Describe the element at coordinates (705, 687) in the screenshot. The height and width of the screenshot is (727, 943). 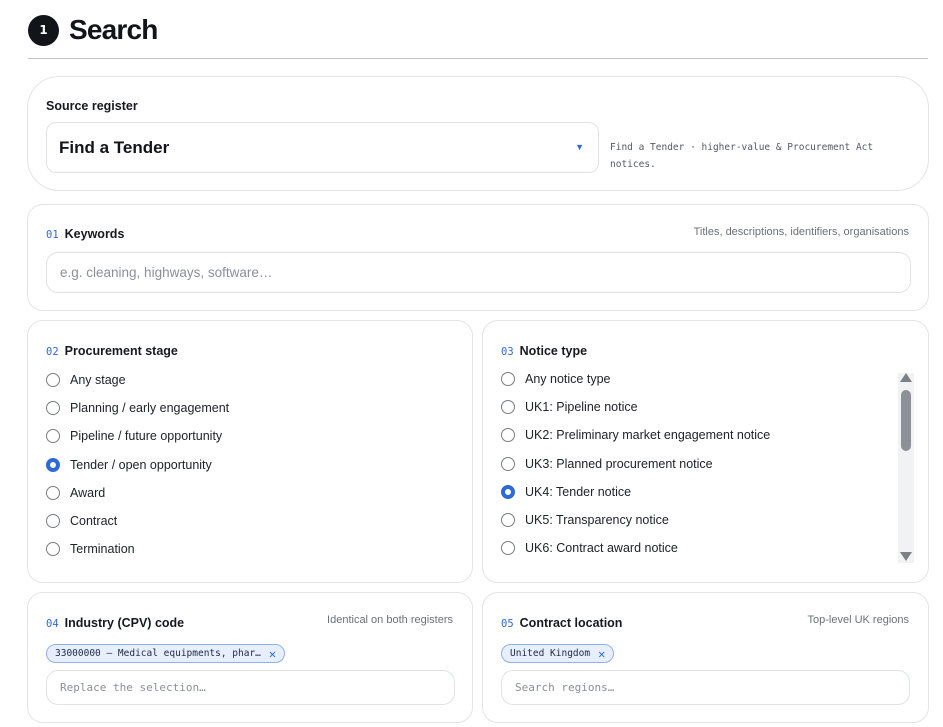
I see `location-search-input` at that location.